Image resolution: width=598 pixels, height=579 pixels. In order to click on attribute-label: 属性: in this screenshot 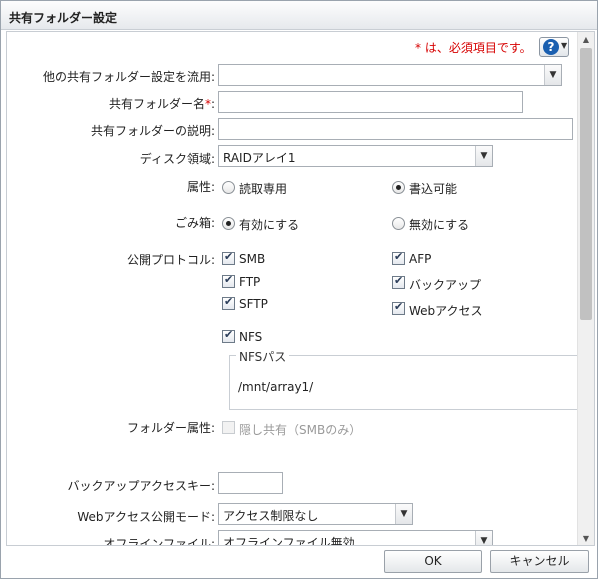, I will do `click(200, 187)`.